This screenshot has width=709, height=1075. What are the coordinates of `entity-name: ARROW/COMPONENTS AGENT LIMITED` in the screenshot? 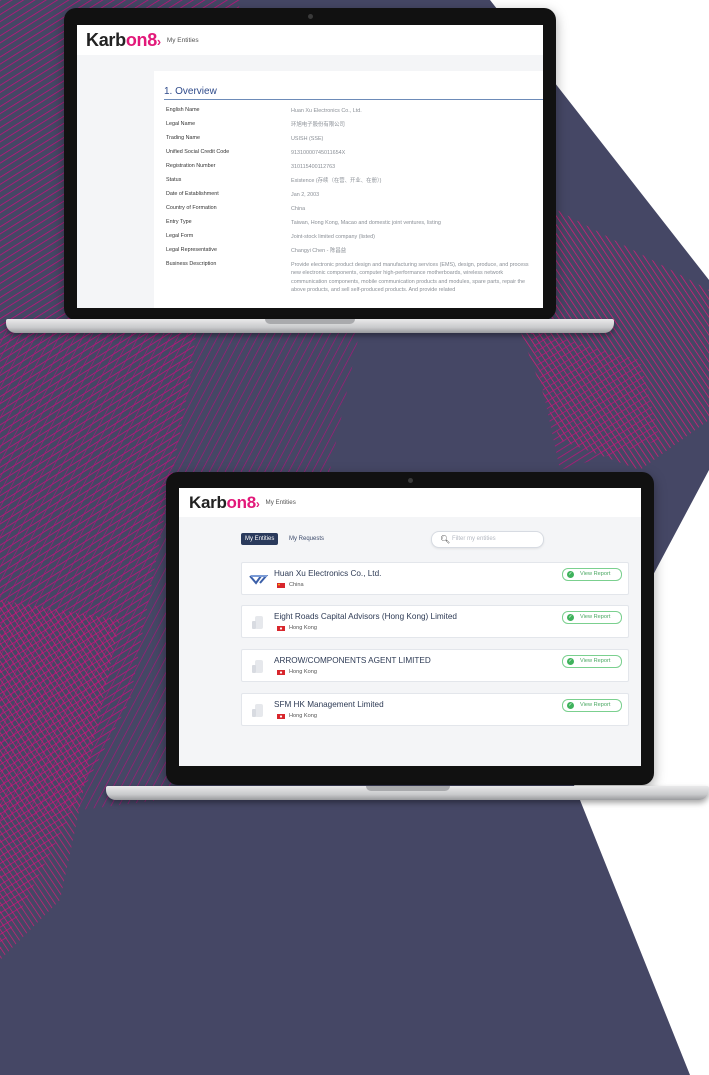 It's located at (352, 660).